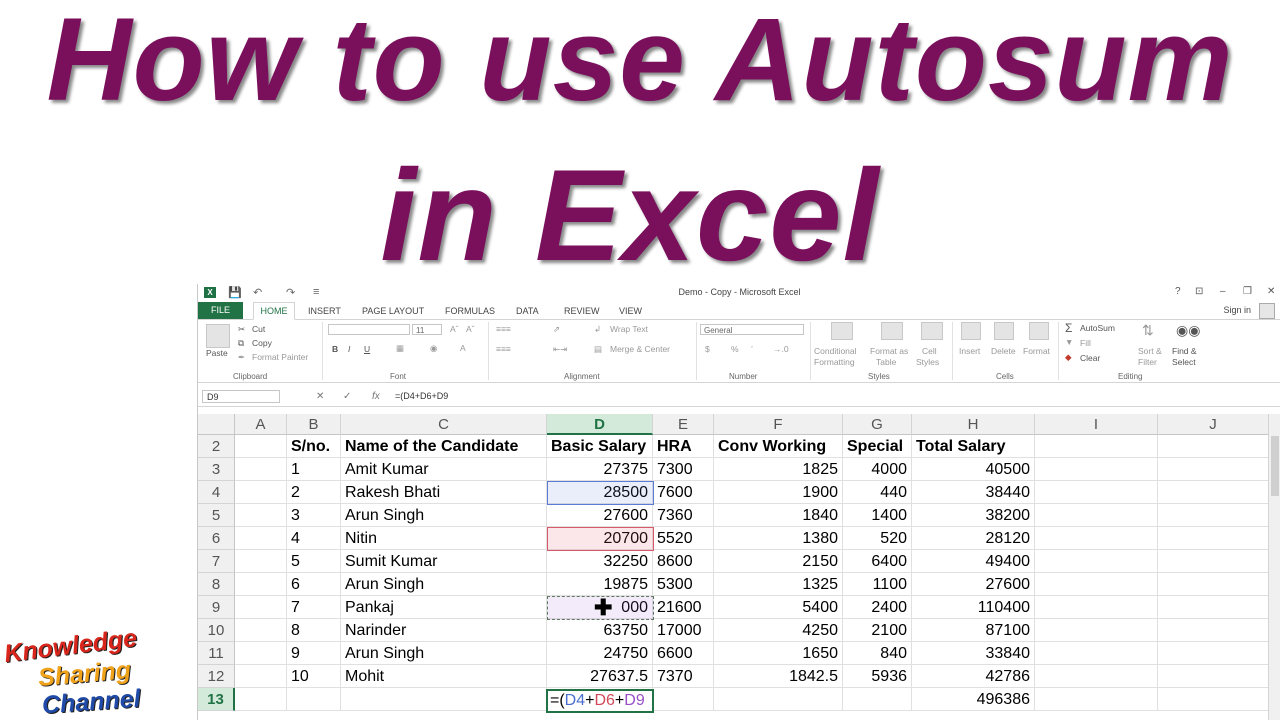  What do you see at coordinates (444, 607) in the screenshot?
I see `cell-c: Pankaj` at bounding box center [444, 607].